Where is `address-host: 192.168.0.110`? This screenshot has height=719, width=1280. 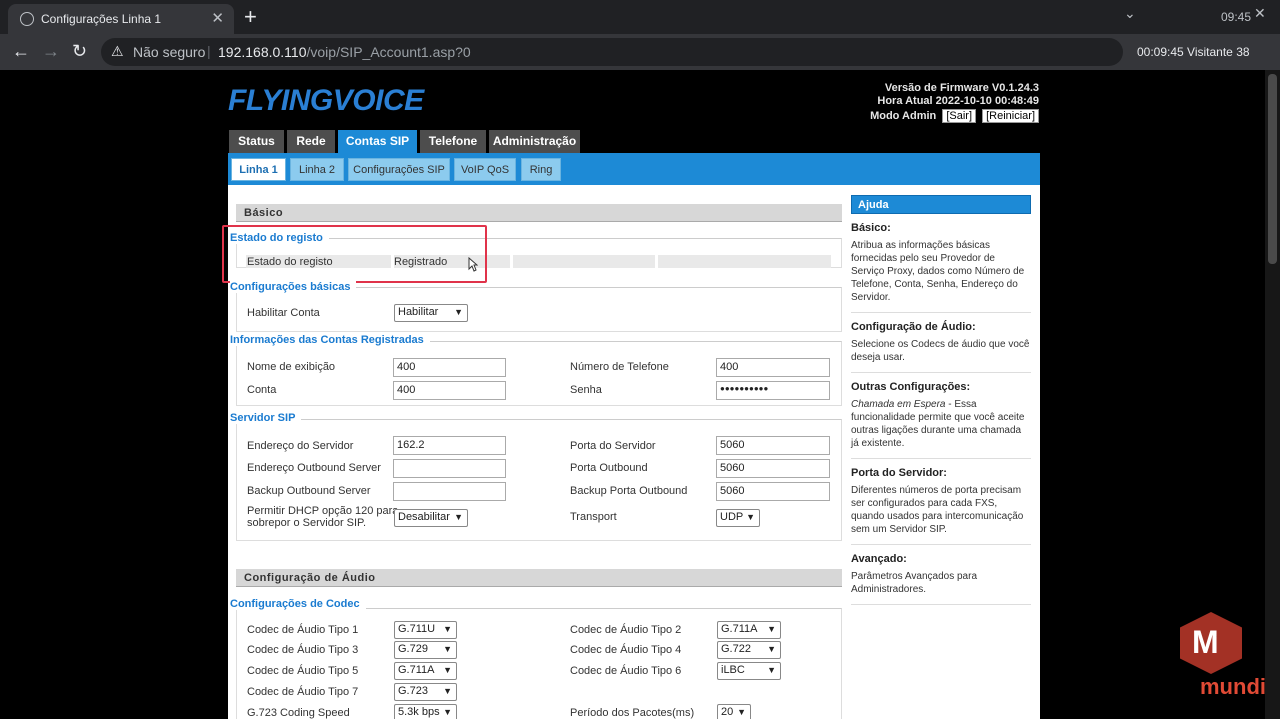
address-host: 192.168.0.110 is located at coordinates (262, 52).